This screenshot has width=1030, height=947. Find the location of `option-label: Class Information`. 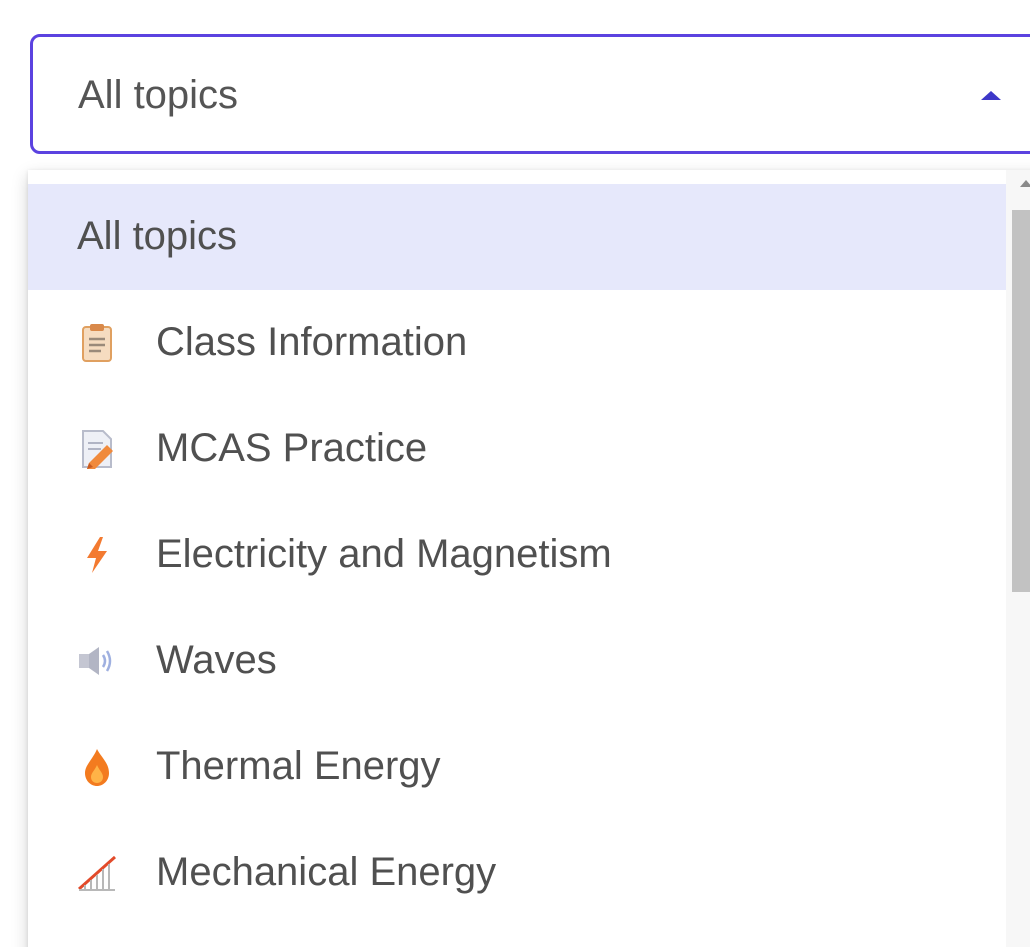

option-label: Class Information is located at coordinates (312, 342).